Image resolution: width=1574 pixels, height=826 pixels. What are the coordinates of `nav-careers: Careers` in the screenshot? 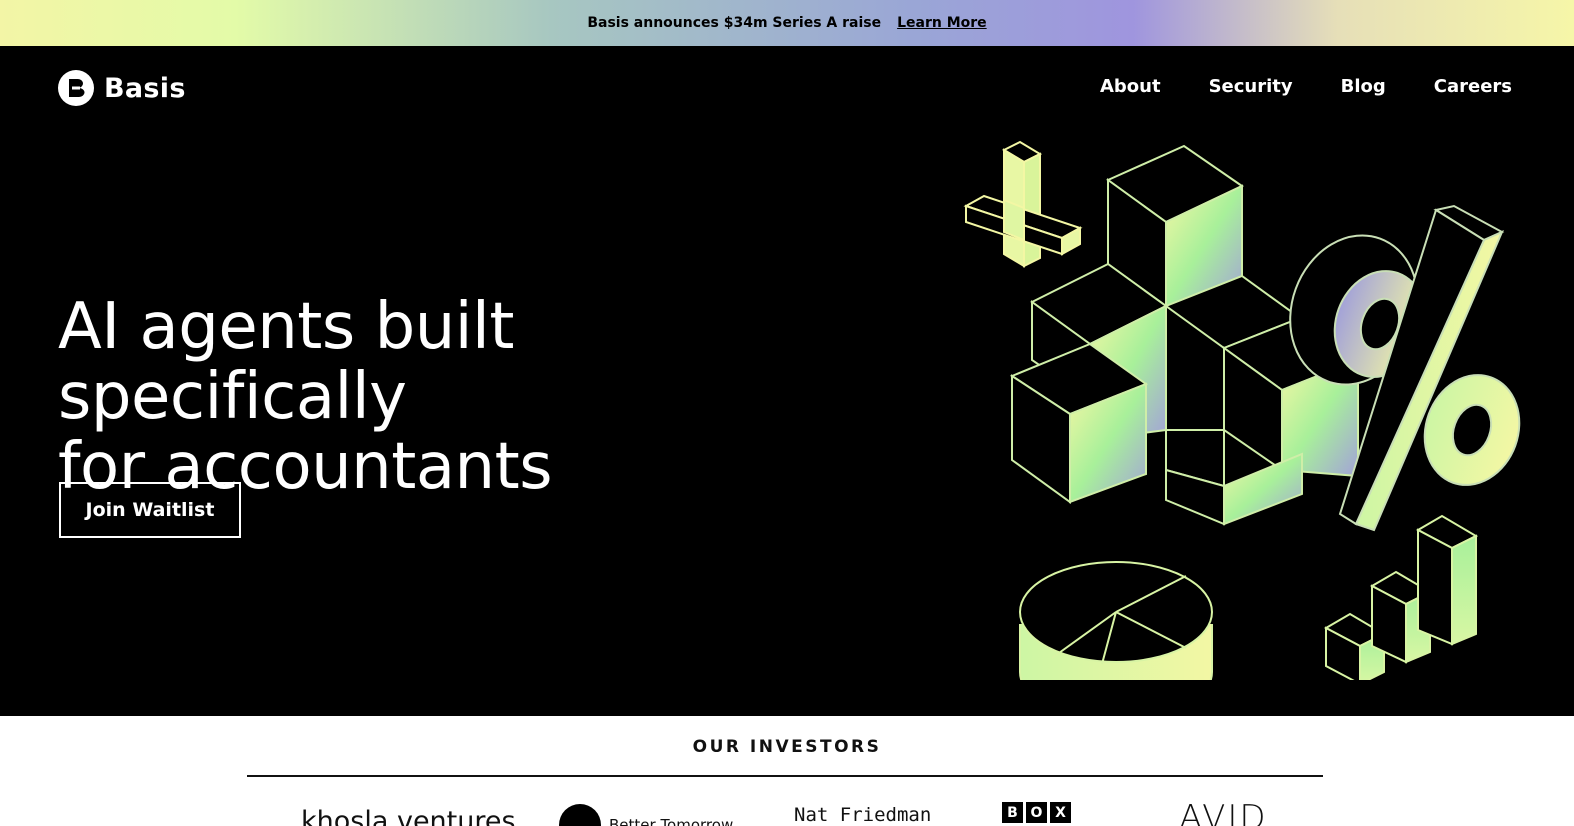 It's located at (1473, 86).